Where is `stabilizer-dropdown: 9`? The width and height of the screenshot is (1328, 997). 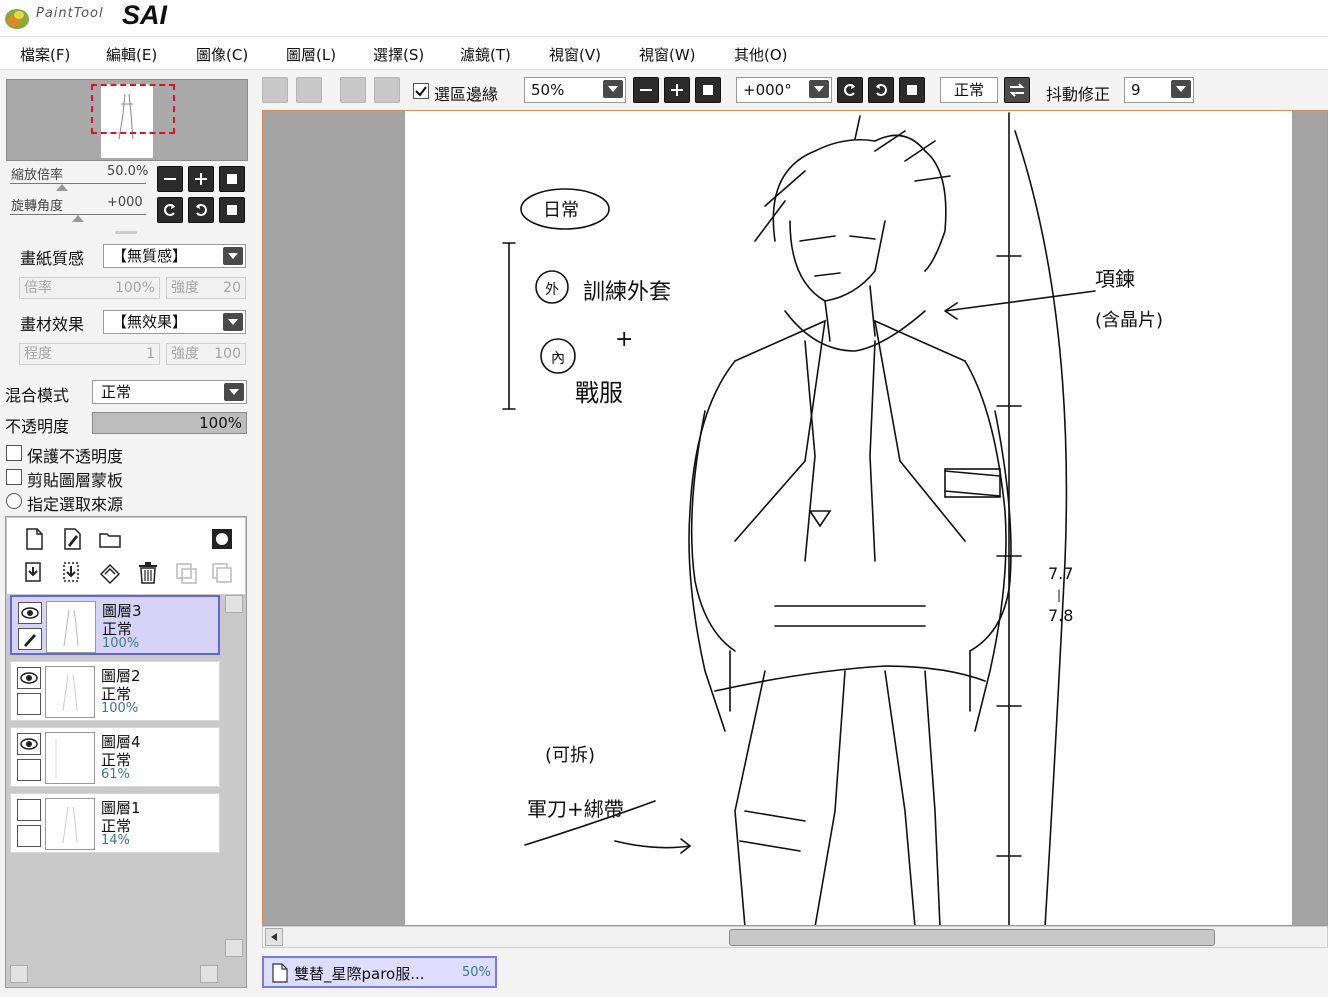 stabilizer-dropdown: 9 is located at coordinates (1159, 90).